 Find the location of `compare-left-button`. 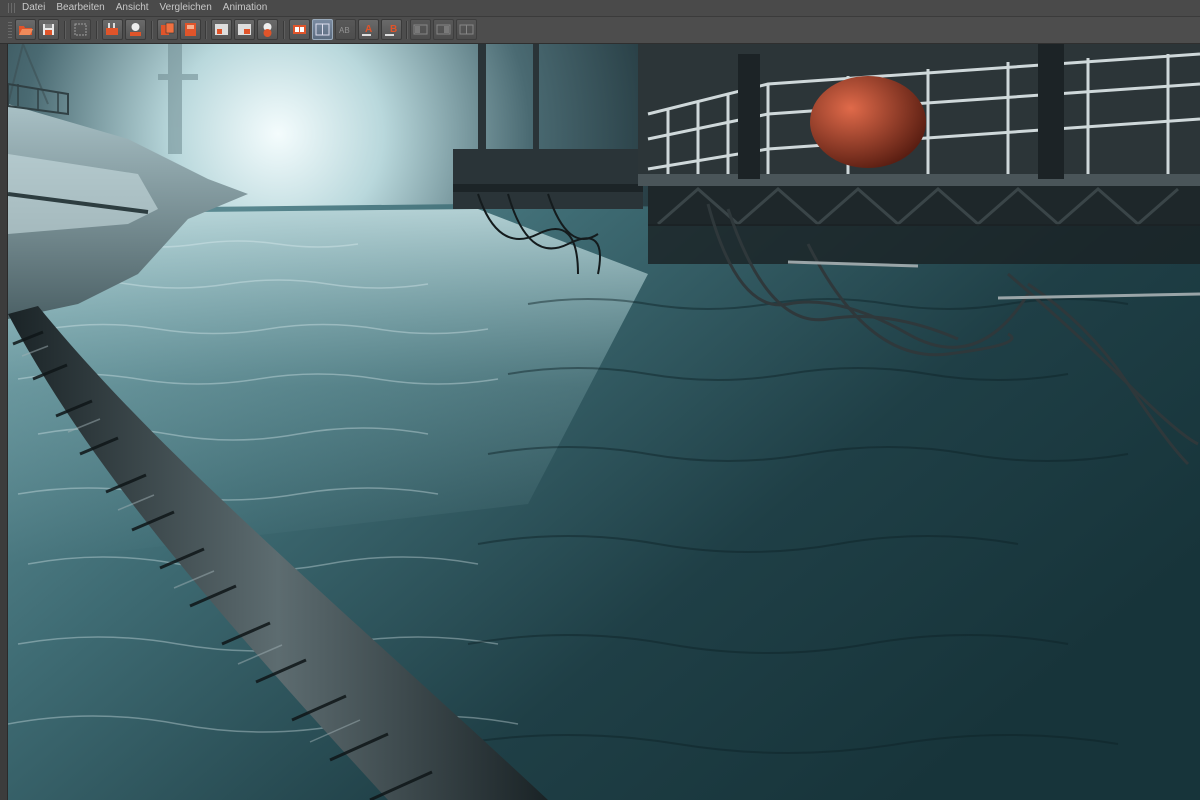

compare-left-button is located at coordinates (420, 29).